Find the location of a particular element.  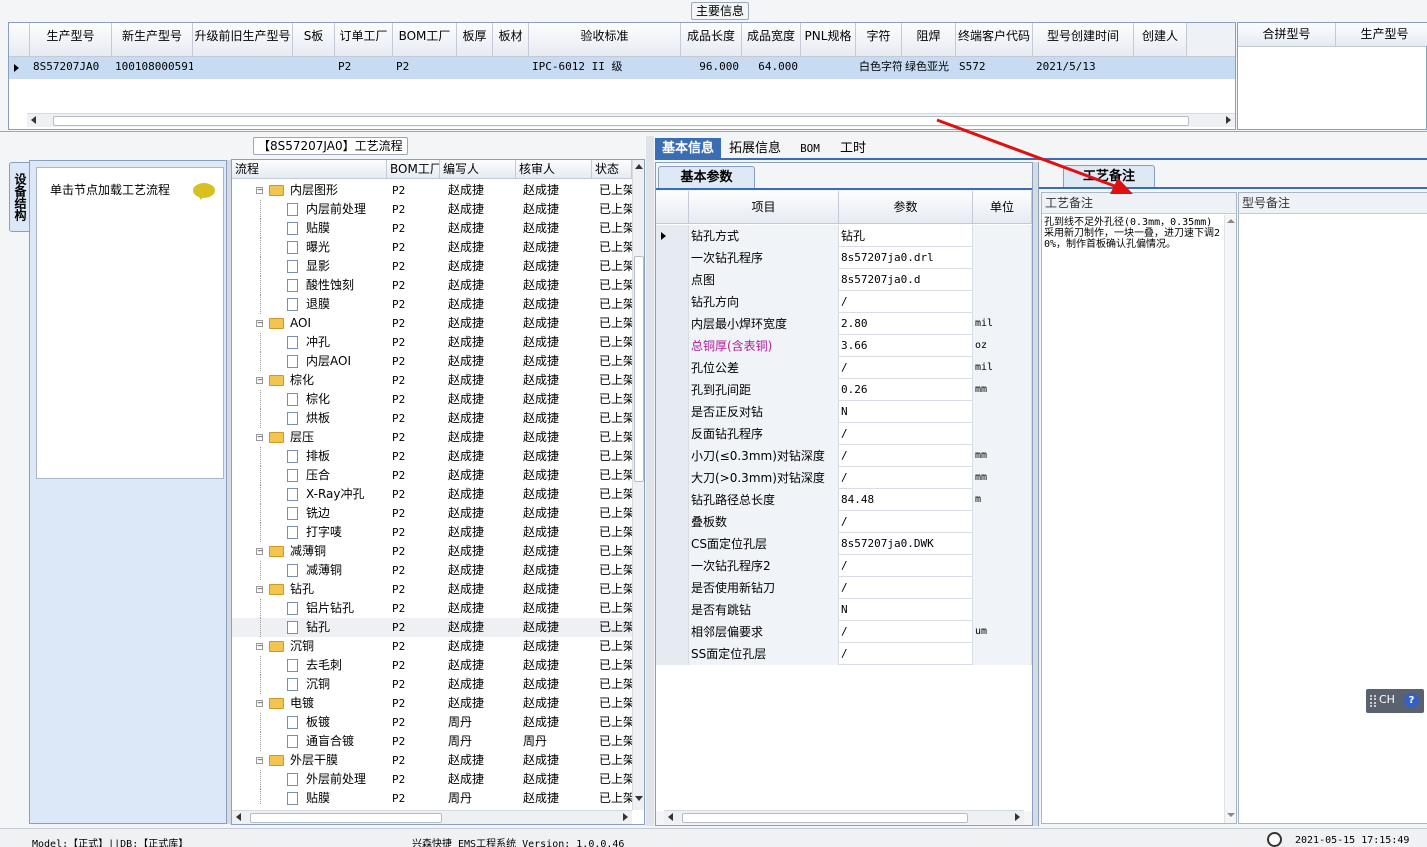

tree-row: − 沉铜 P2 赵成捷 赵成捷 已上架 is located at coordinates (432, 646).